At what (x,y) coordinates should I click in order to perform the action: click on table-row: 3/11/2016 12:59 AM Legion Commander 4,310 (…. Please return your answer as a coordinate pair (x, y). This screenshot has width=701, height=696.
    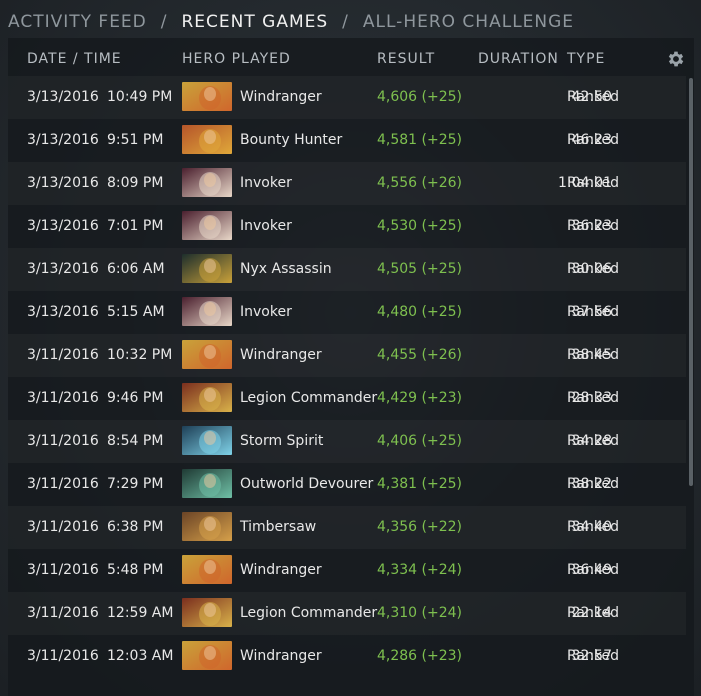
    Looking at the image, I should click on (347, 613).